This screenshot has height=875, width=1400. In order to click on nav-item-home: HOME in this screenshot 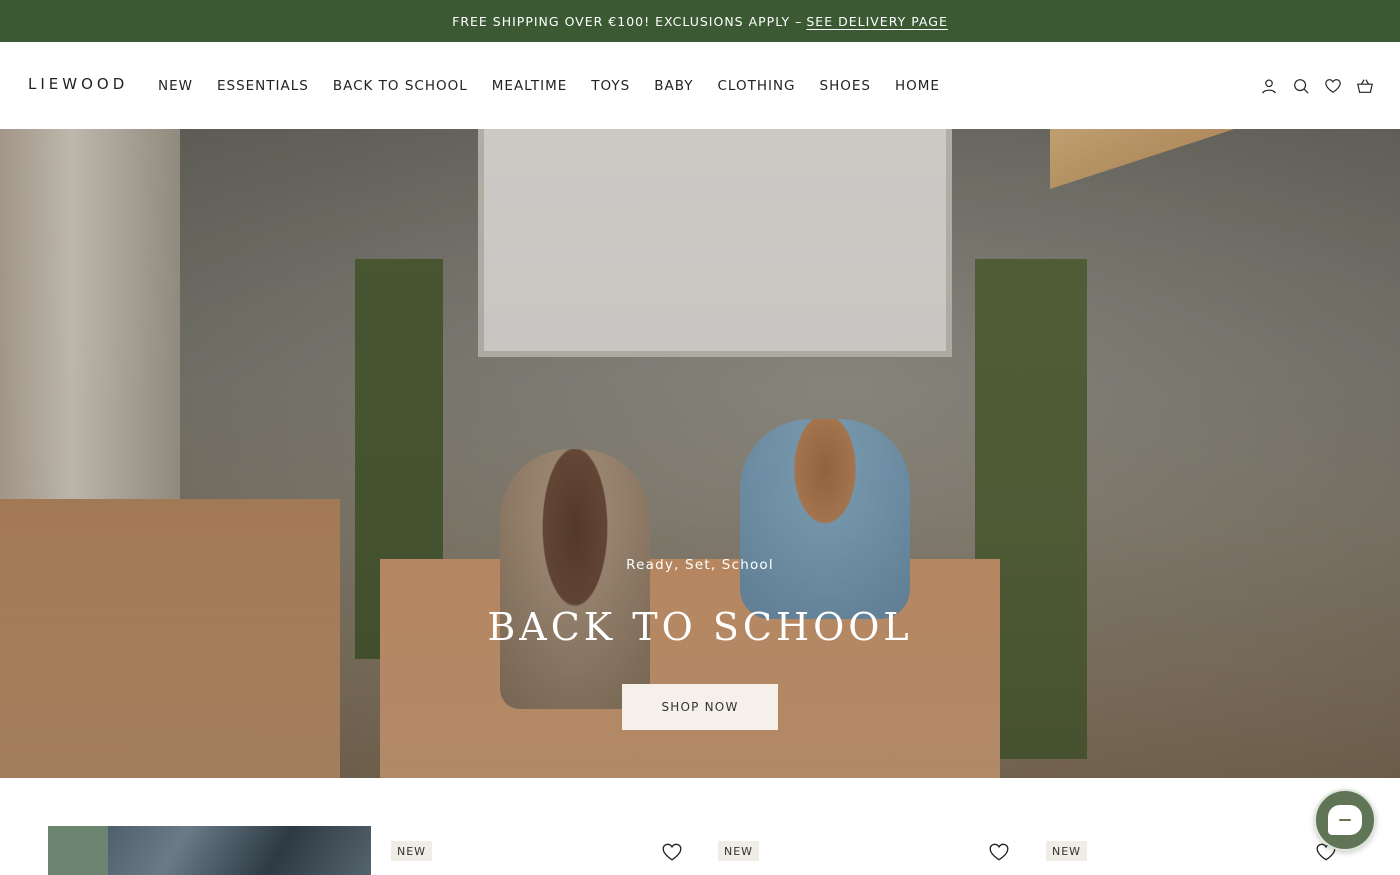, I will do `click(917, 86)`.